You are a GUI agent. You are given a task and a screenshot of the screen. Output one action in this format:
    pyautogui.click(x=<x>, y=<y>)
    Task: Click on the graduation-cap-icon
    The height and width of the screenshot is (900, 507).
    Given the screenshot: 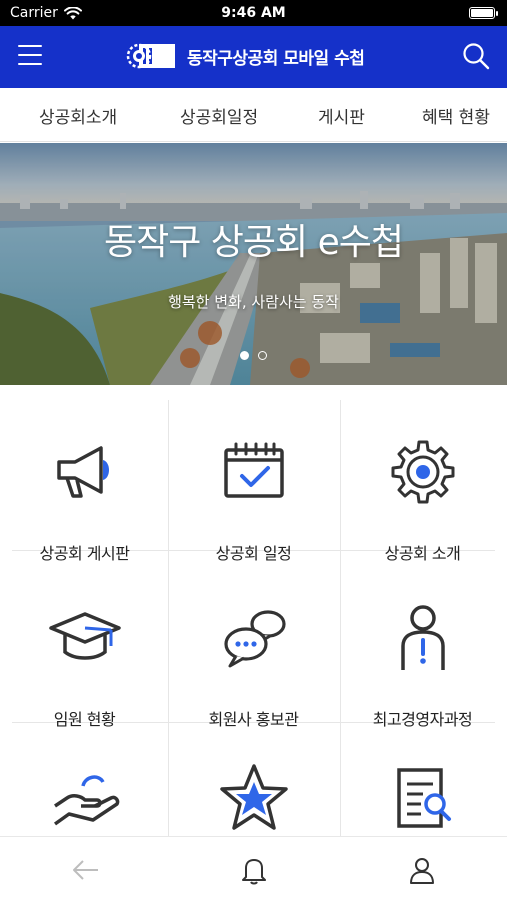 What is the action you would take?
    pyautogui.click(x=84, y=636)
    